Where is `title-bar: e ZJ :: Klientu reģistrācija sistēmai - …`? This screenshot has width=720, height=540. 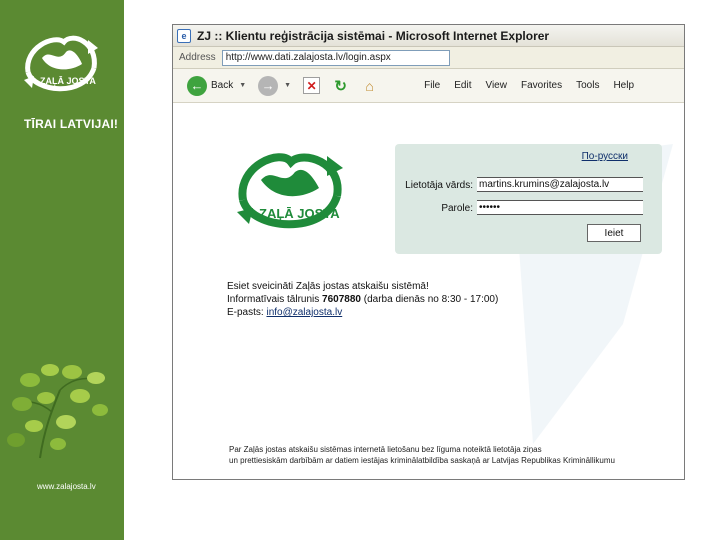
title-bar: e ZJ :: Klientu reģistrācija sistēmai - … is located at coordinates (428, 36).